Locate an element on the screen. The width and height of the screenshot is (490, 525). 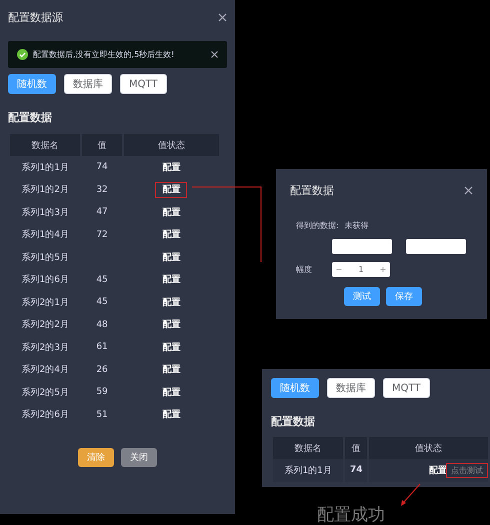
annotation-text: 配置成功 is located at coordinates (351, 514).